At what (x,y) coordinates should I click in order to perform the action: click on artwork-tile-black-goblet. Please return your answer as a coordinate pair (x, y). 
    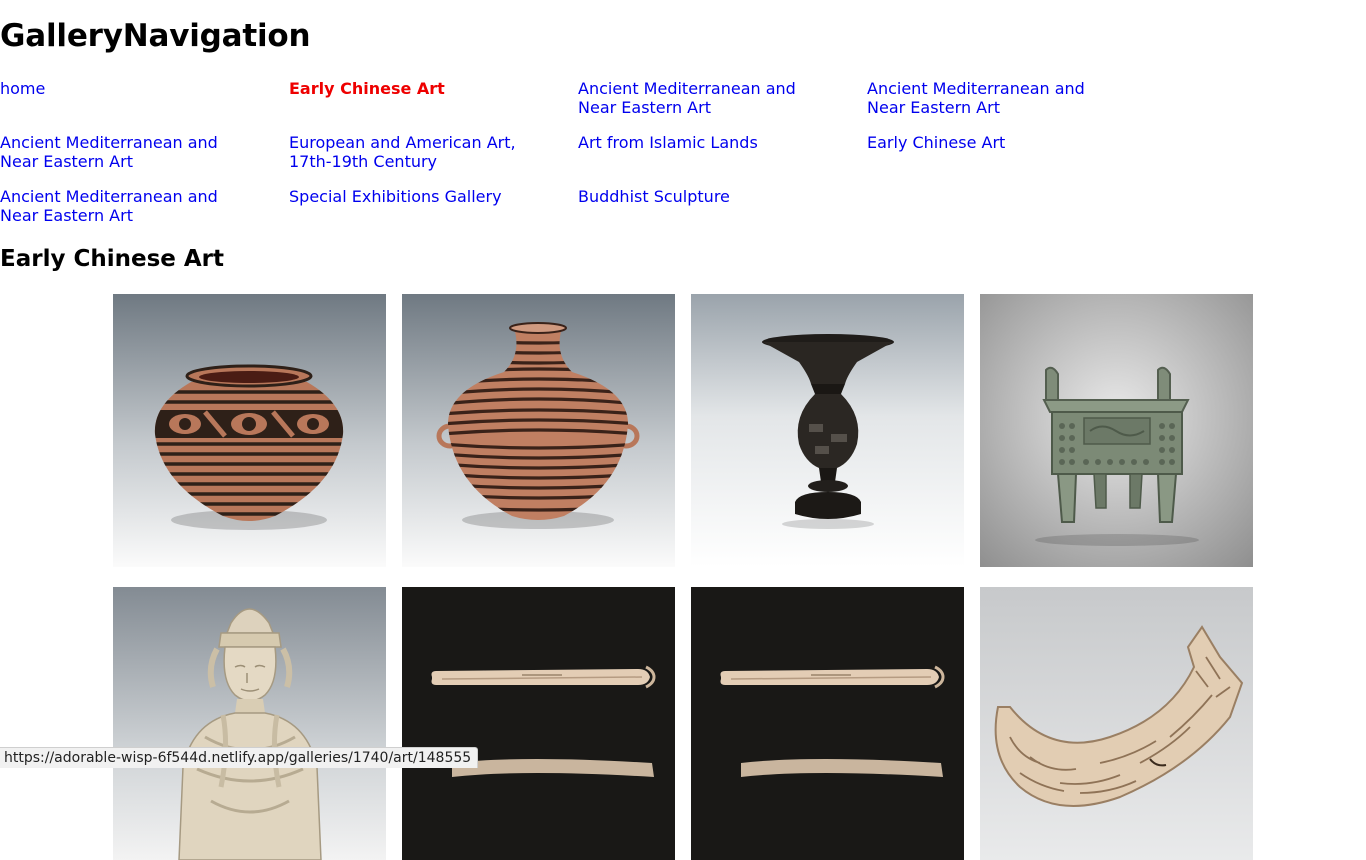
    Looking at the image, I should click on (827, 430).